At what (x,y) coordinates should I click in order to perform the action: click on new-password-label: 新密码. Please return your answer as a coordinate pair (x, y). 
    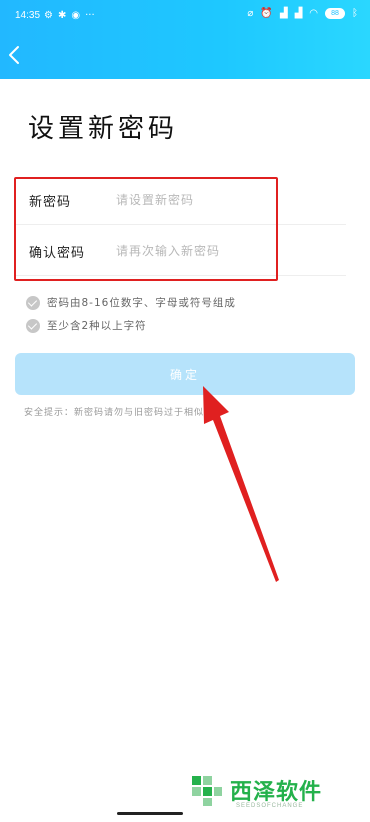
    Looking at the image, I should click on (50, 202).